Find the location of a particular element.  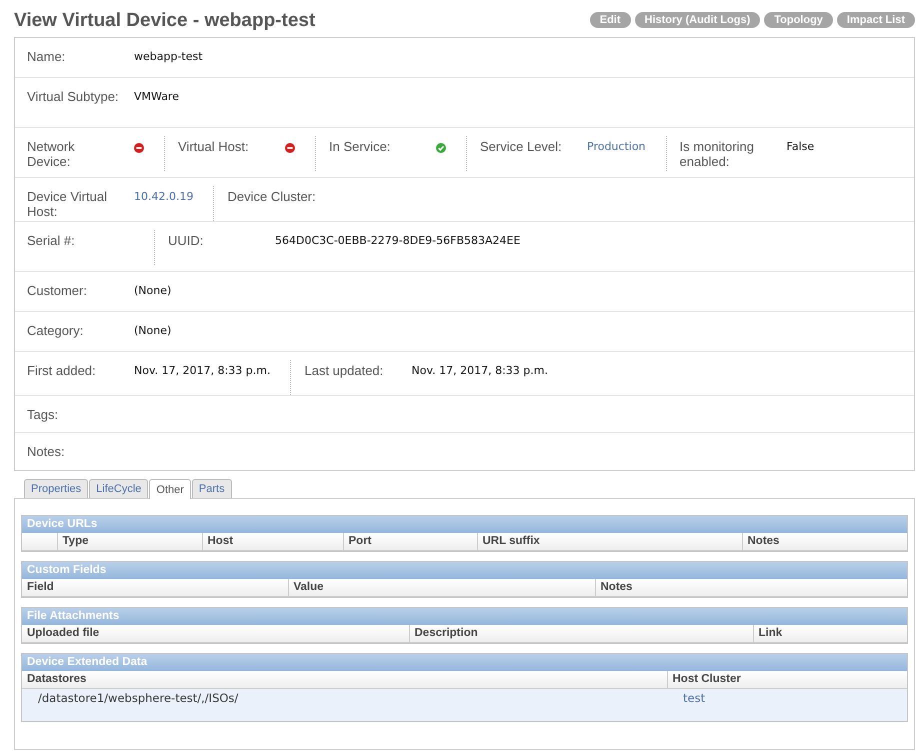

action-button: Edit is located at coordinates (610, 20).